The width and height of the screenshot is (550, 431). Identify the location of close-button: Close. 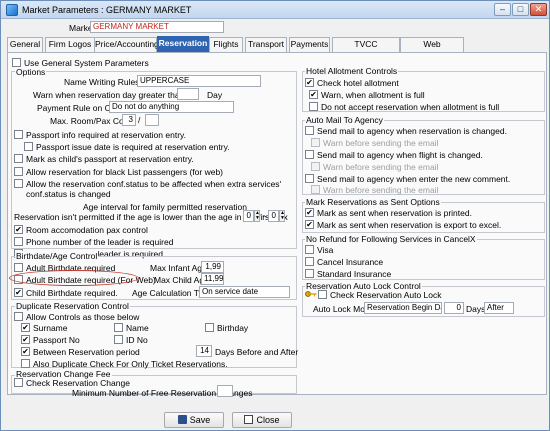
(262, 420).